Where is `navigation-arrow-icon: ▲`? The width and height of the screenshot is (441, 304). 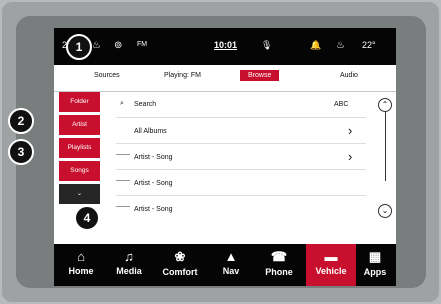
navigation-arrow-icon: ▲ is located at coordinates (231, 256).